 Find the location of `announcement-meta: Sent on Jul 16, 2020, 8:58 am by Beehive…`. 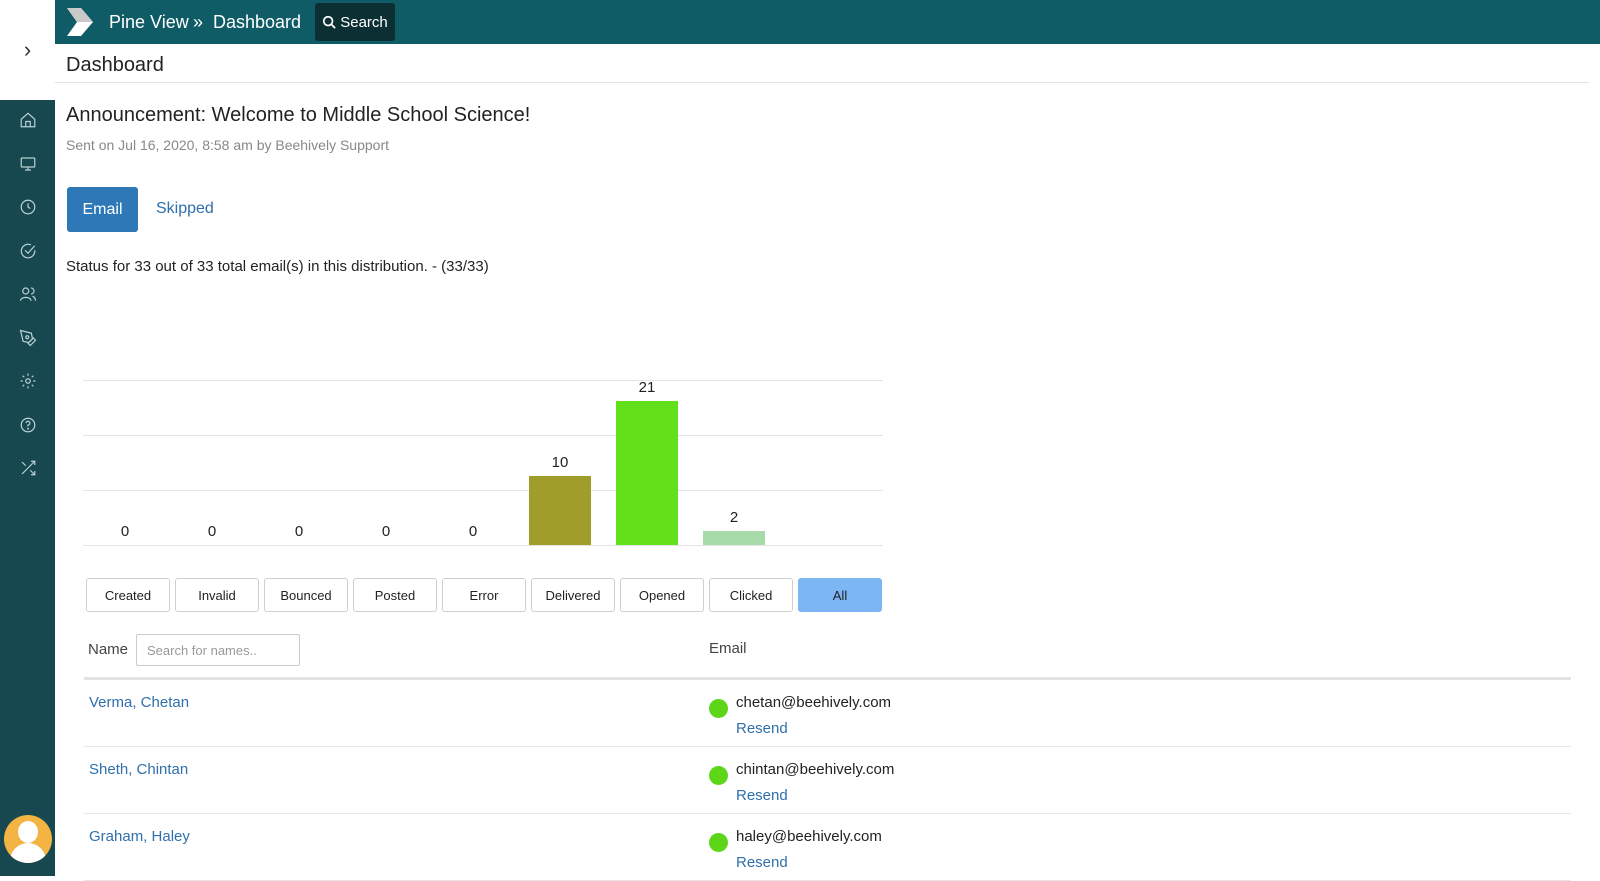

announcement-meta: Sent on Jul 16, 2020, 8:58 am by Beehive… is located at coordinates (227, 145).